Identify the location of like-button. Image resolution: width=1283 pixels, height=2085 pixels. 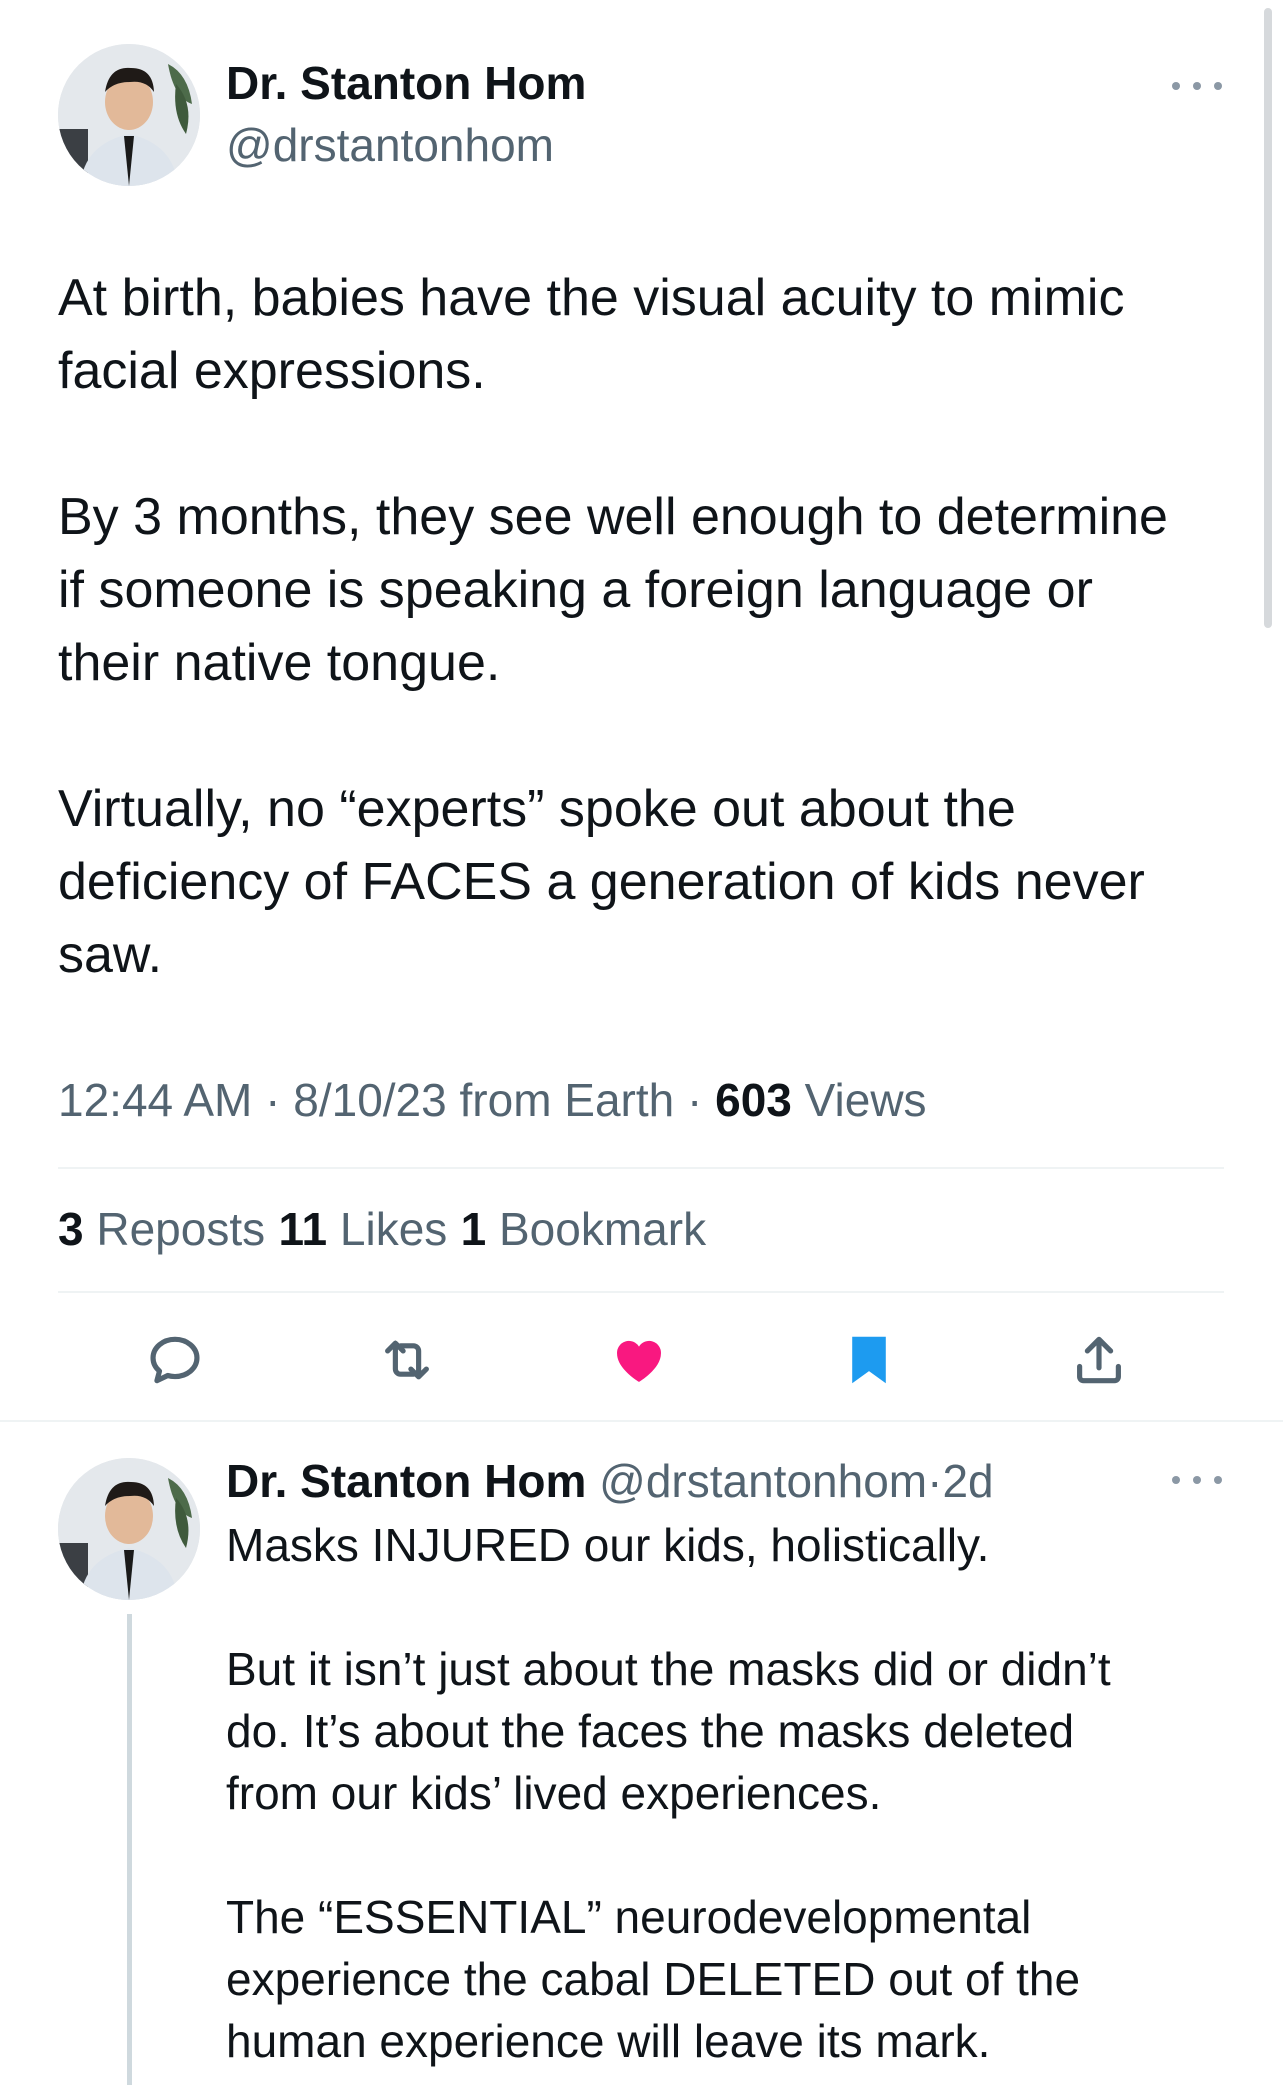
(639, 1360).